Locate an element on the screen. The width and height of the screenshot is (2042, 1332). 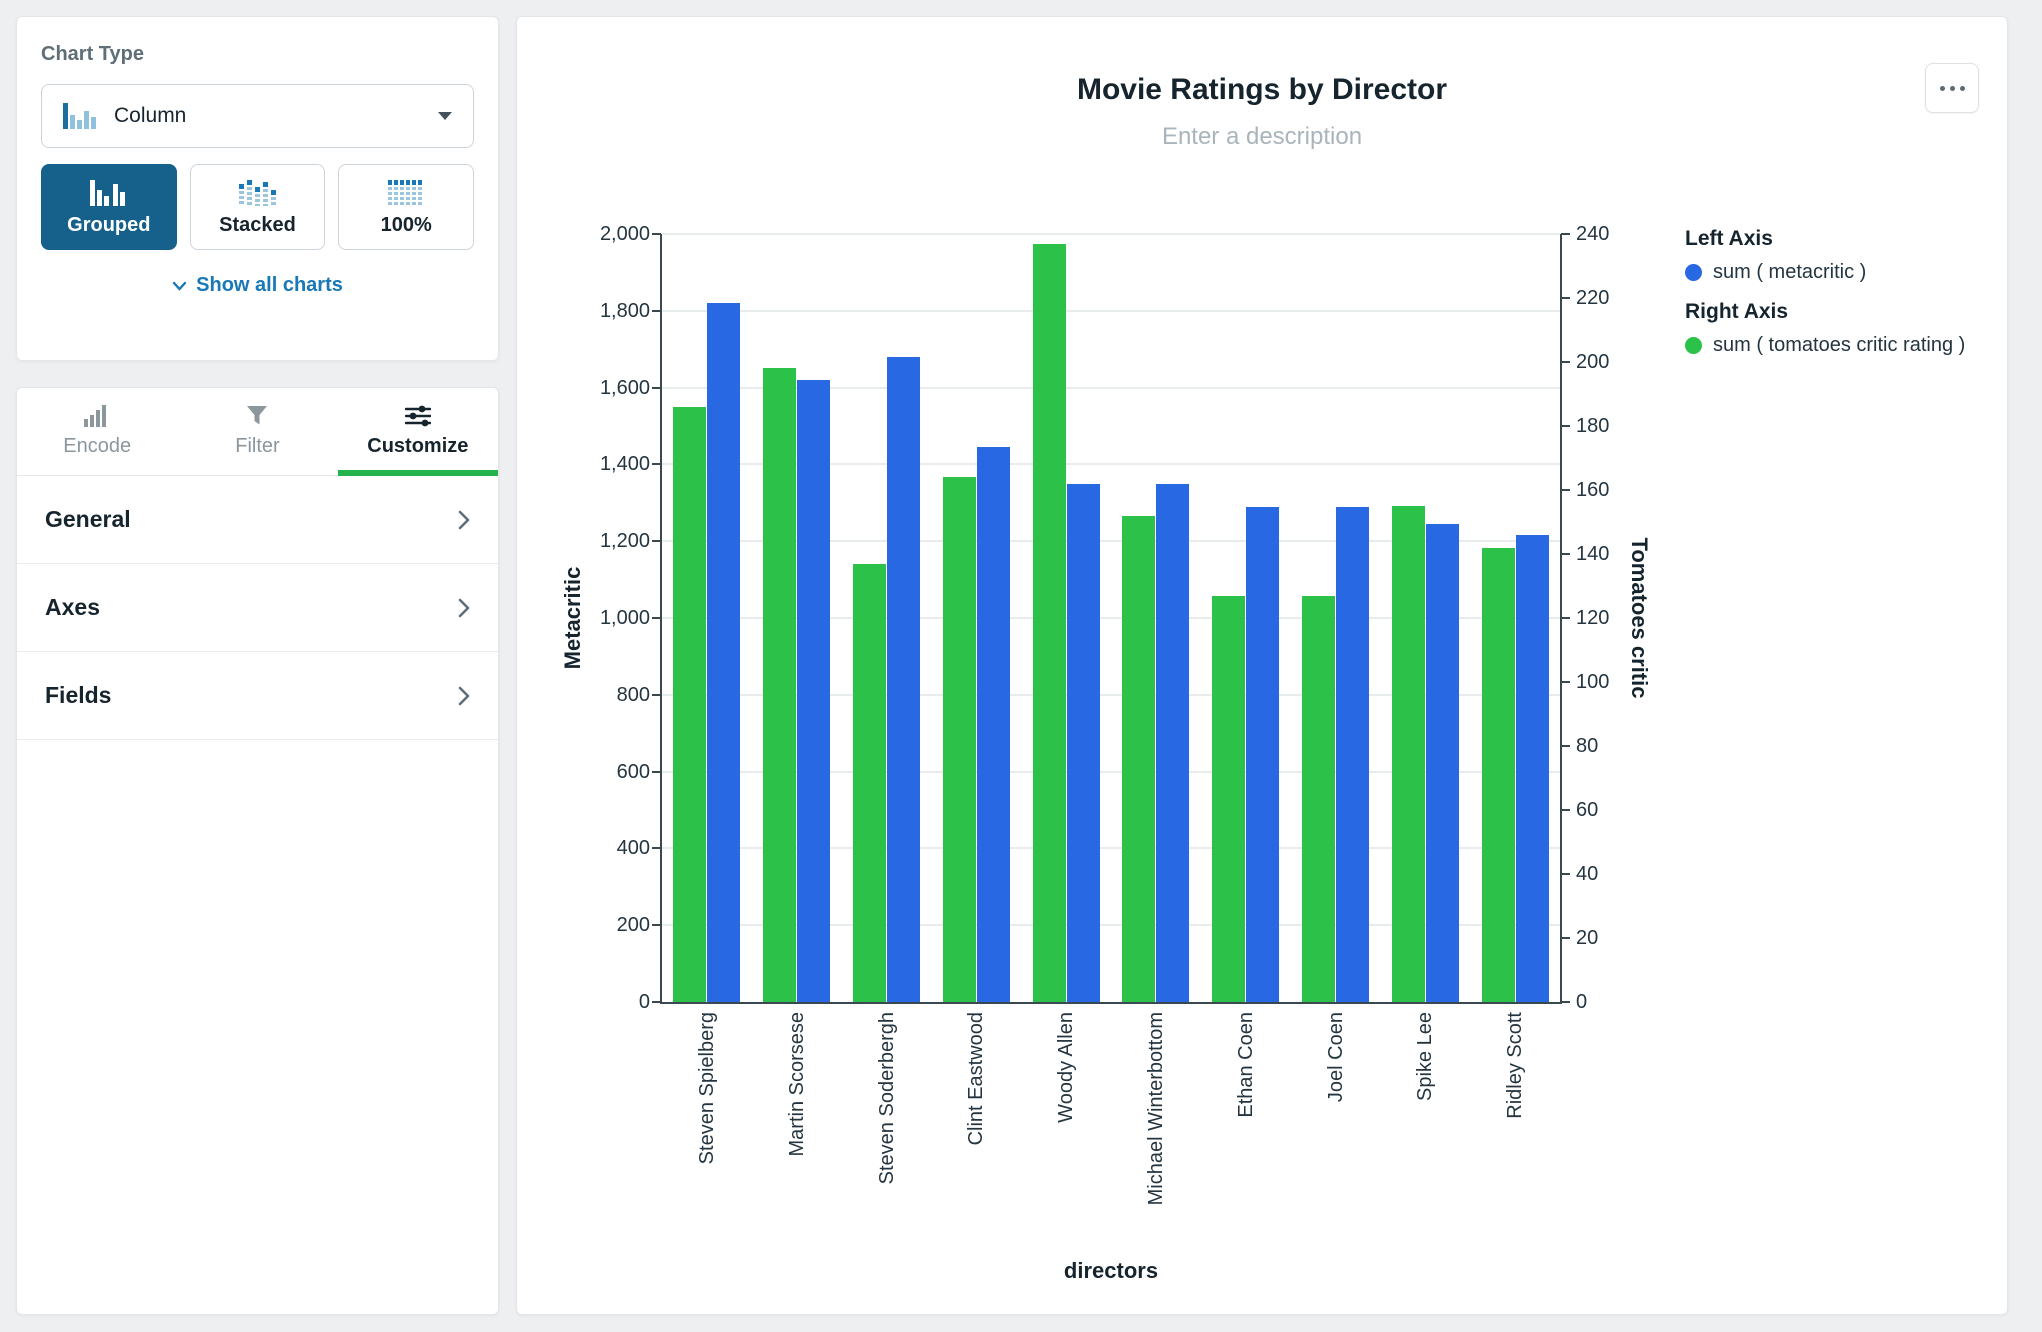
left-axis-tick-label: 1,200 is located at coordinates (624, 541).